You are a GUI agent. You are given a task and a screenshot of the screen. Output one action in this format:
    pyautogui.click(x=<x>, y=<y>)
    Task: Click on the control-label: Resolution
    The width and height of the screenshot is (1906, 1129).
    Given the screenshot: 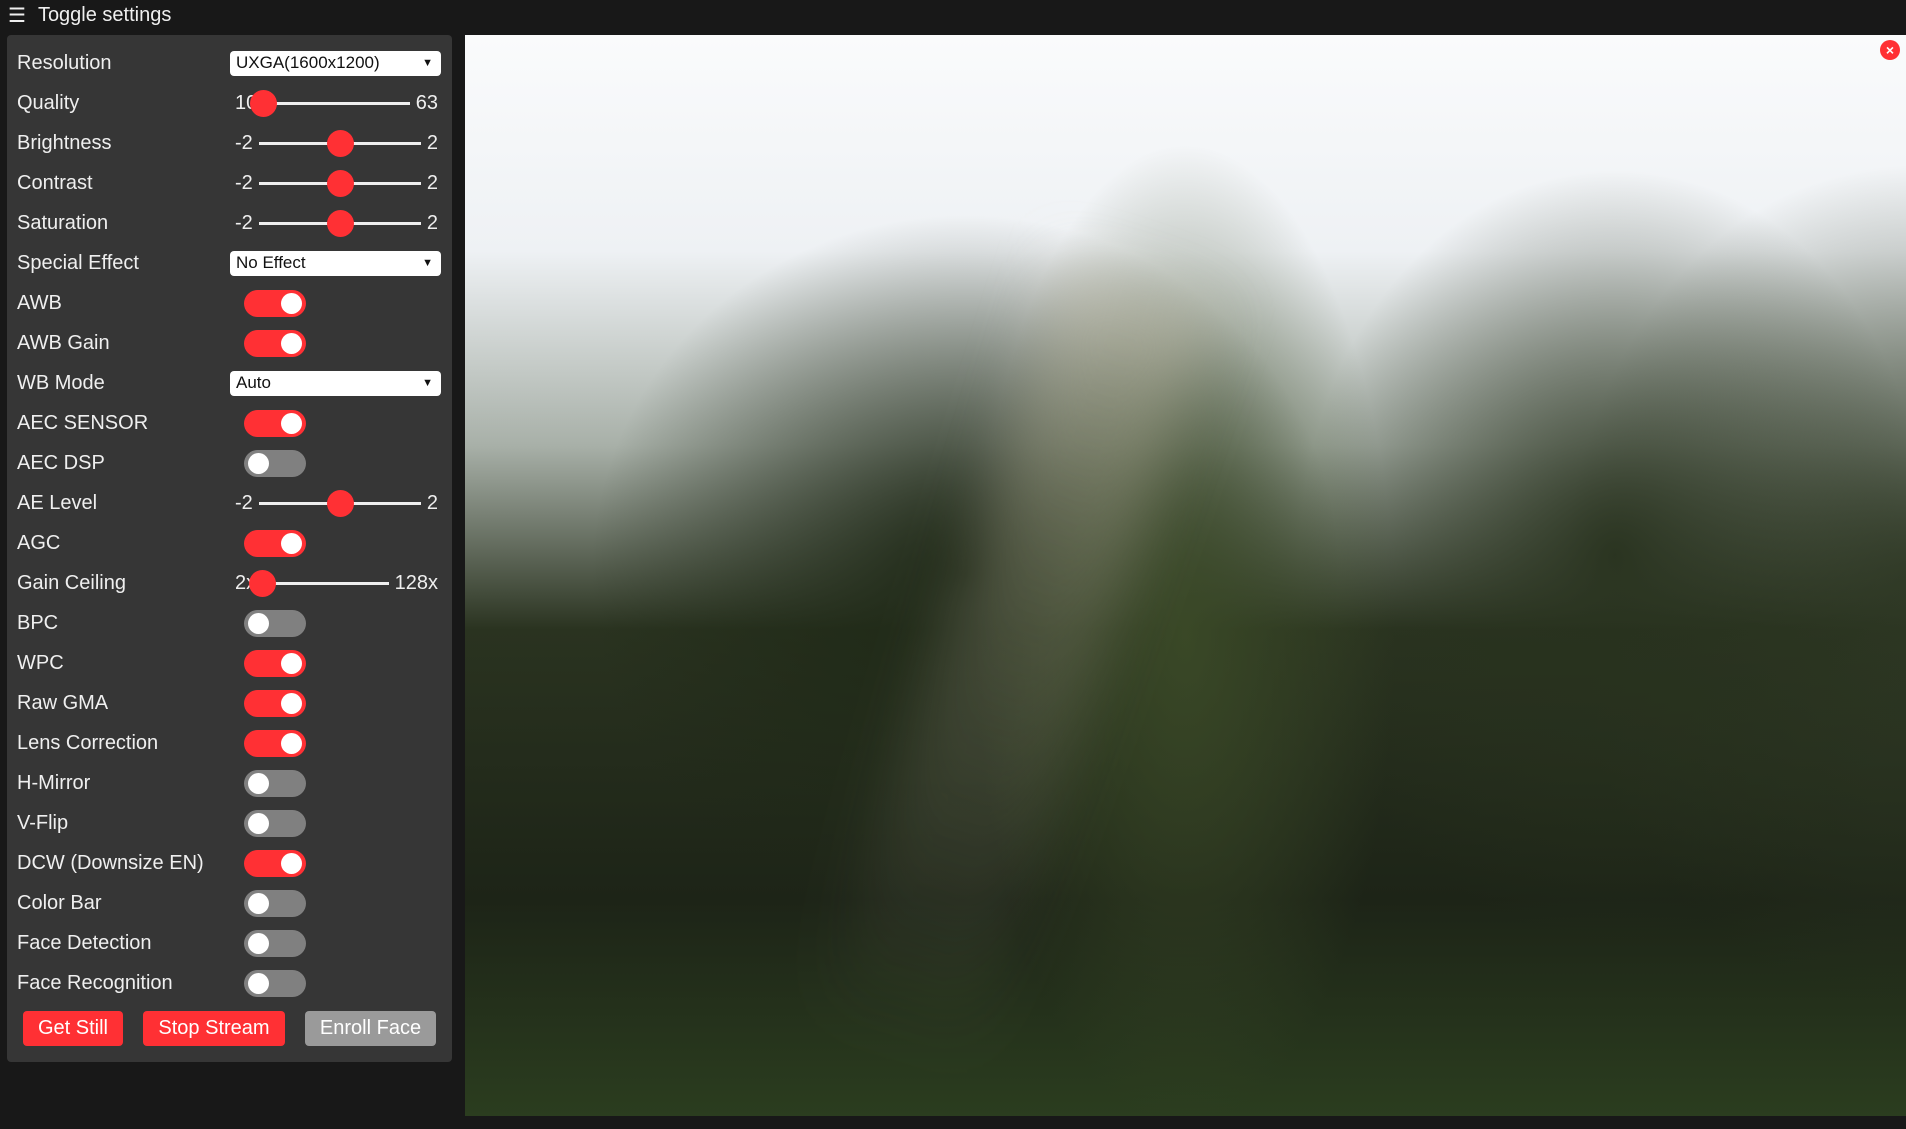 What is the action you would take?
    pyautogui.click(x=64, y=62)
    